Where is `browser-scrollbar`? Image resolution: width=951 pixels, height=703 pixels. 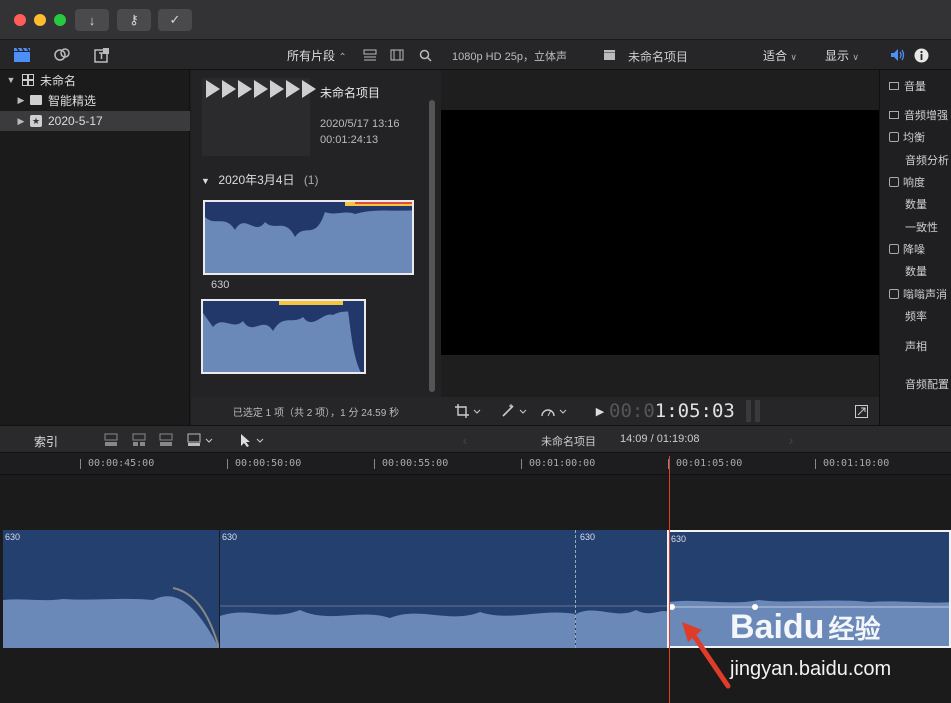 browser-scrollbar is located at coordinates (432, 246).